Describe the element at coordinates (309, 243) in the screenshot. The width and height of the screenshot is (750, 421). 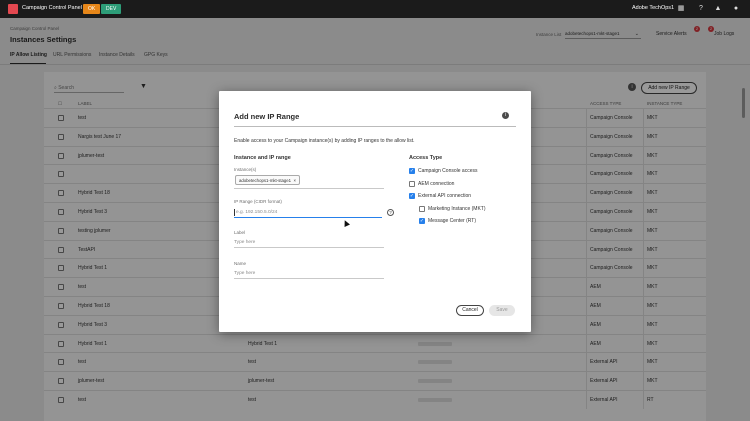
I see `label-input: Type here` at that location.